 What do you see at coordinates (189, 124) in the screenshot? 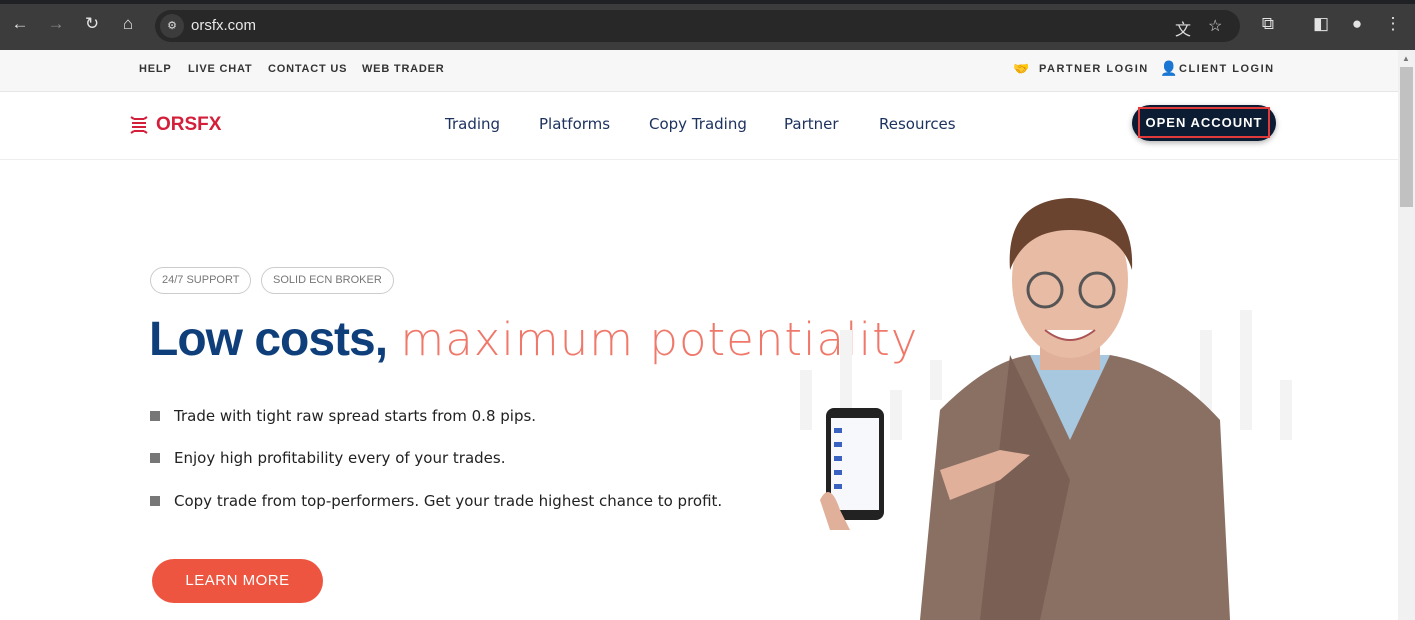
I see `logo-text: ORSFX` at bounding box center [189, 124].